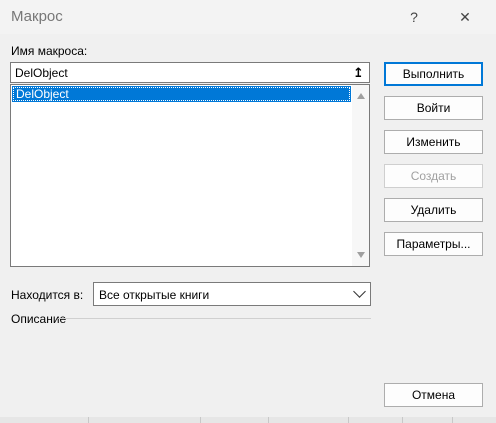 Image resolution: width=496 pixels, height=423 pixels. I want to click on description-label: Описание, so click(39, 319).